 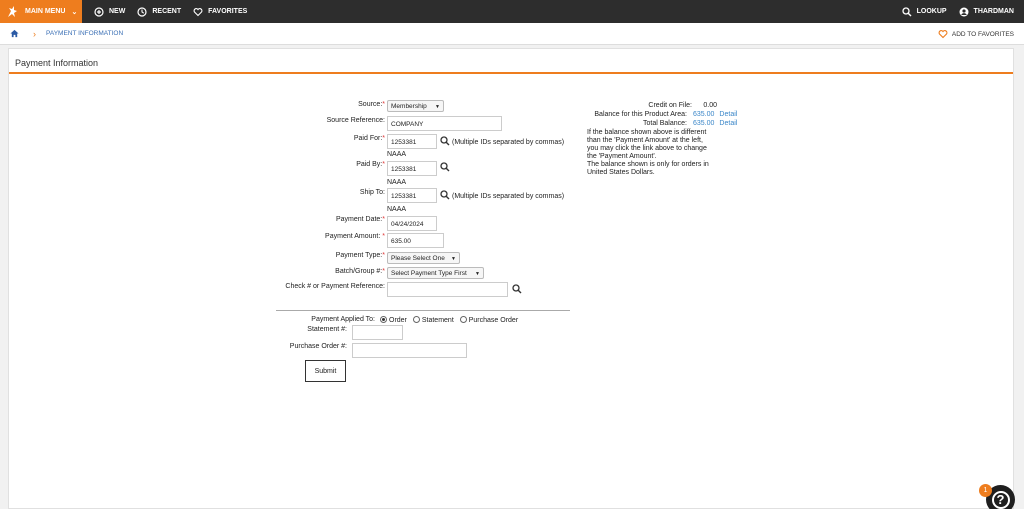 I want to click on user-menu-button: THARDMAN, so click(x=986, y=12).